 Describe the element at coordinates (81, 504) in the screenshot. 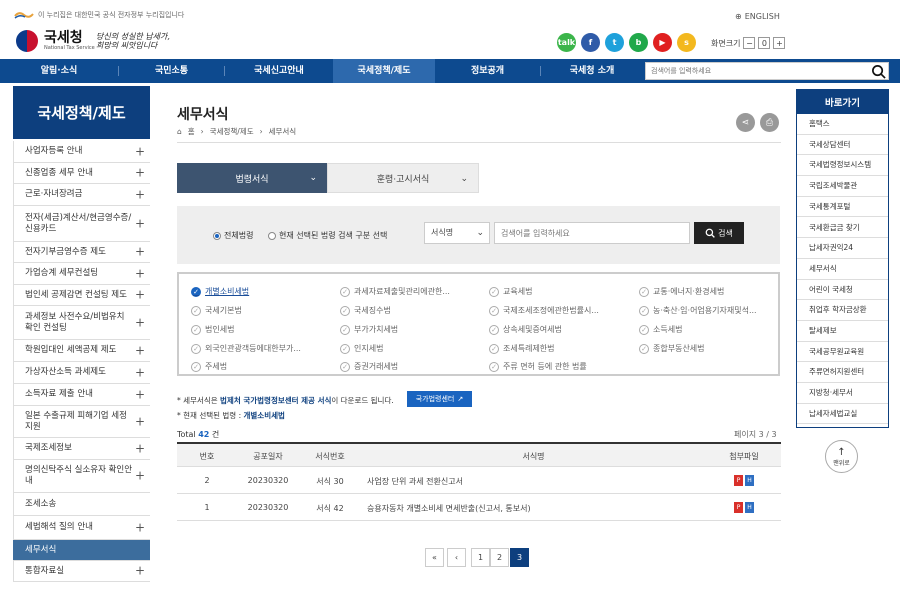

I see `sidebar-item: 조세소송` at that location.